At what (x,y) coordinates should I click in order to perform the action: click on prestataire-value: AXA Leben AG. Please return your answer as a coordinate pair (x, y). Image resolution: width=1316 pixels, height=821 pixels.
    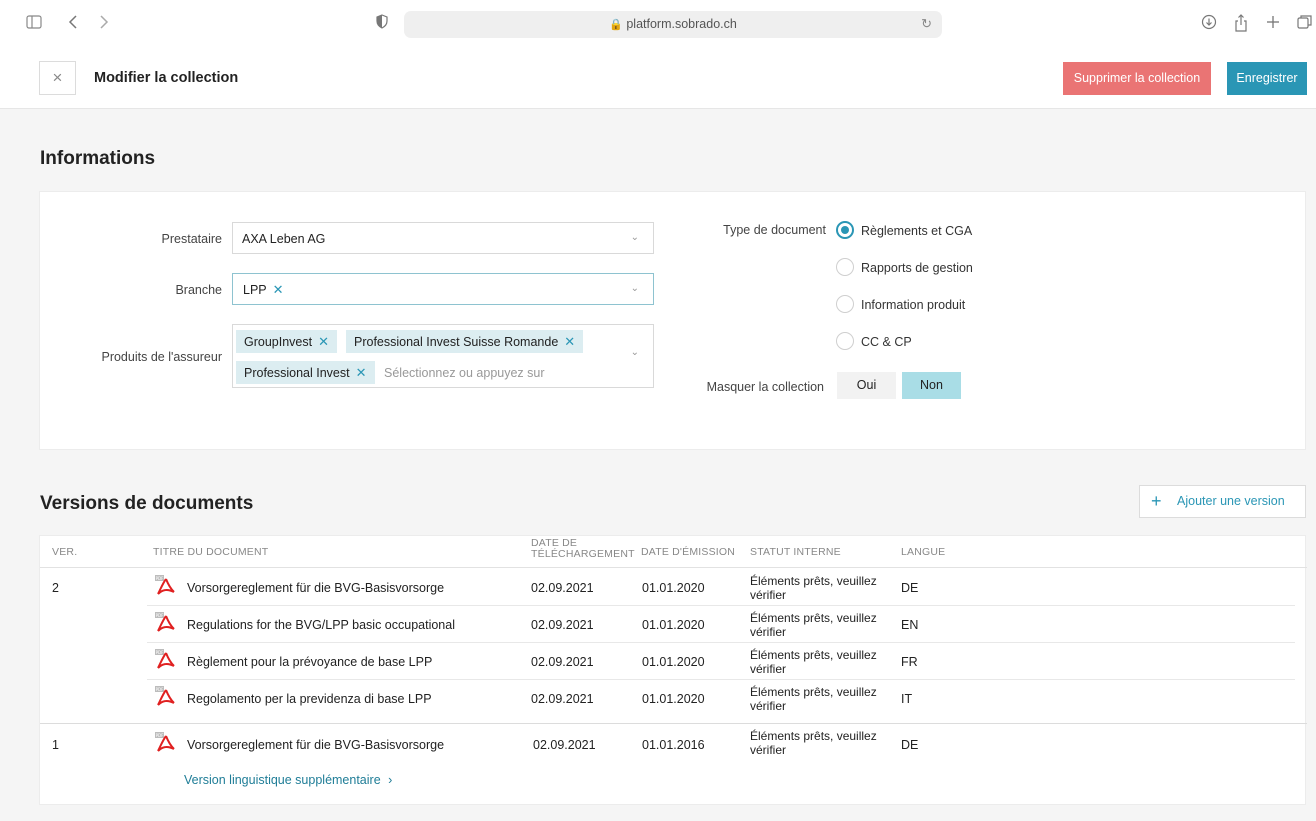
    Looking at the image, I should click on (284, 239).